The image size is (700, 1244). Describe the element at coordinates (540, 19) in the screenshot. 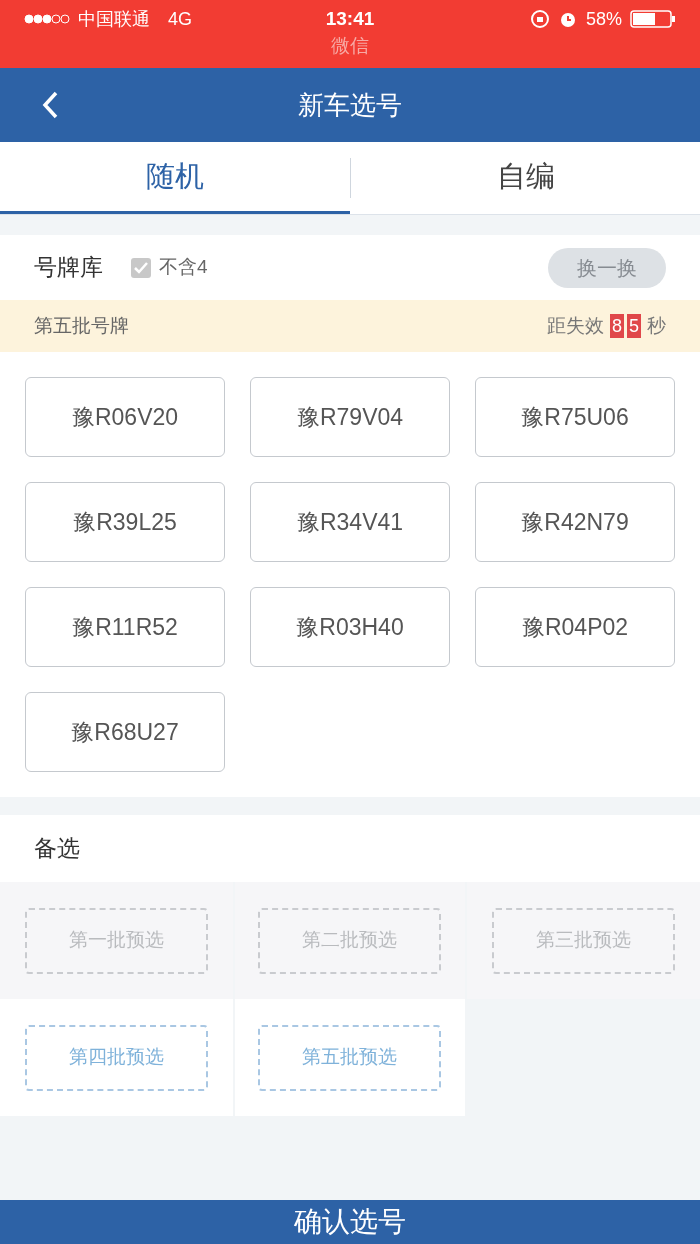

I see `rotation-lock-icon` at that location.